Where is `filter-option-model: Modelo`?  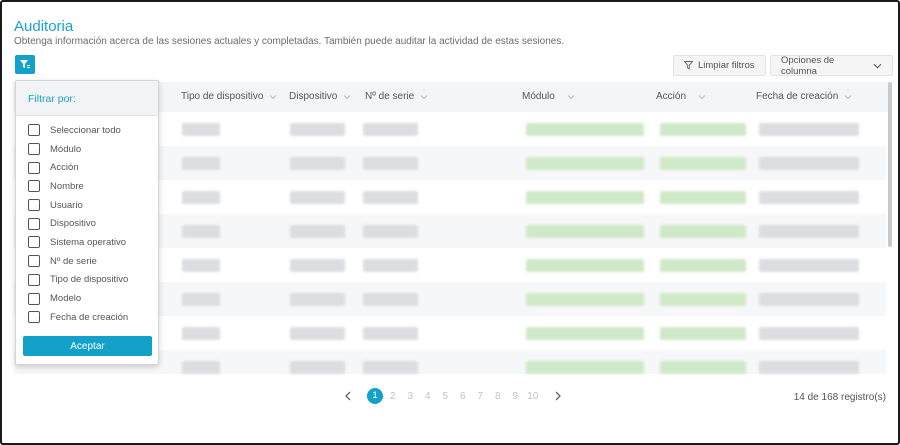 filter-option-model: Modelo is located at coordinates (87, 298).